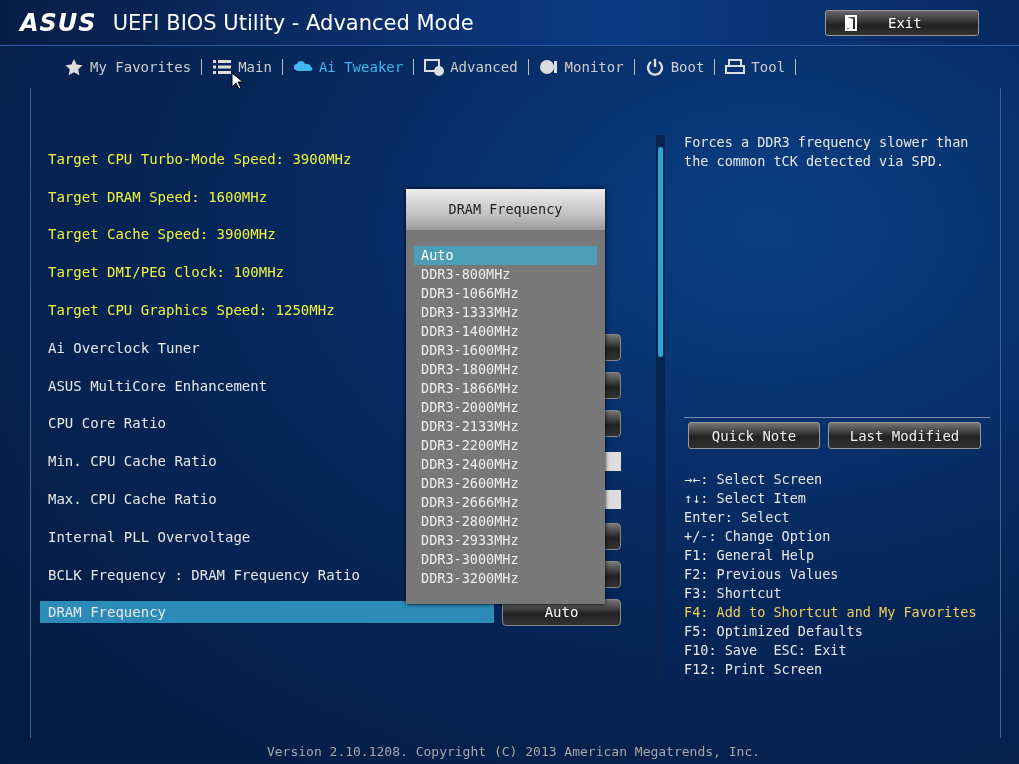  What do you see at coordinates (128, 499) in the screenshot?
I see `setting-label: Max. CPU Cache Ratio` at bounding box center [128, 499].